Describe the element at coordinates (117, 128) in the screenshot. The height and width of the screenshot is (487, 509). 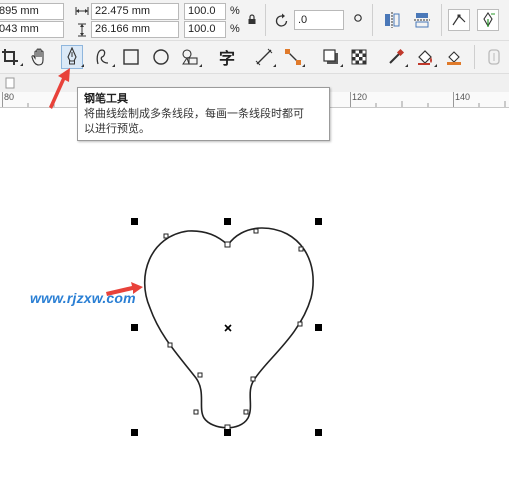
I see `tooltip-description-line2: 以进行预览。` at that location.